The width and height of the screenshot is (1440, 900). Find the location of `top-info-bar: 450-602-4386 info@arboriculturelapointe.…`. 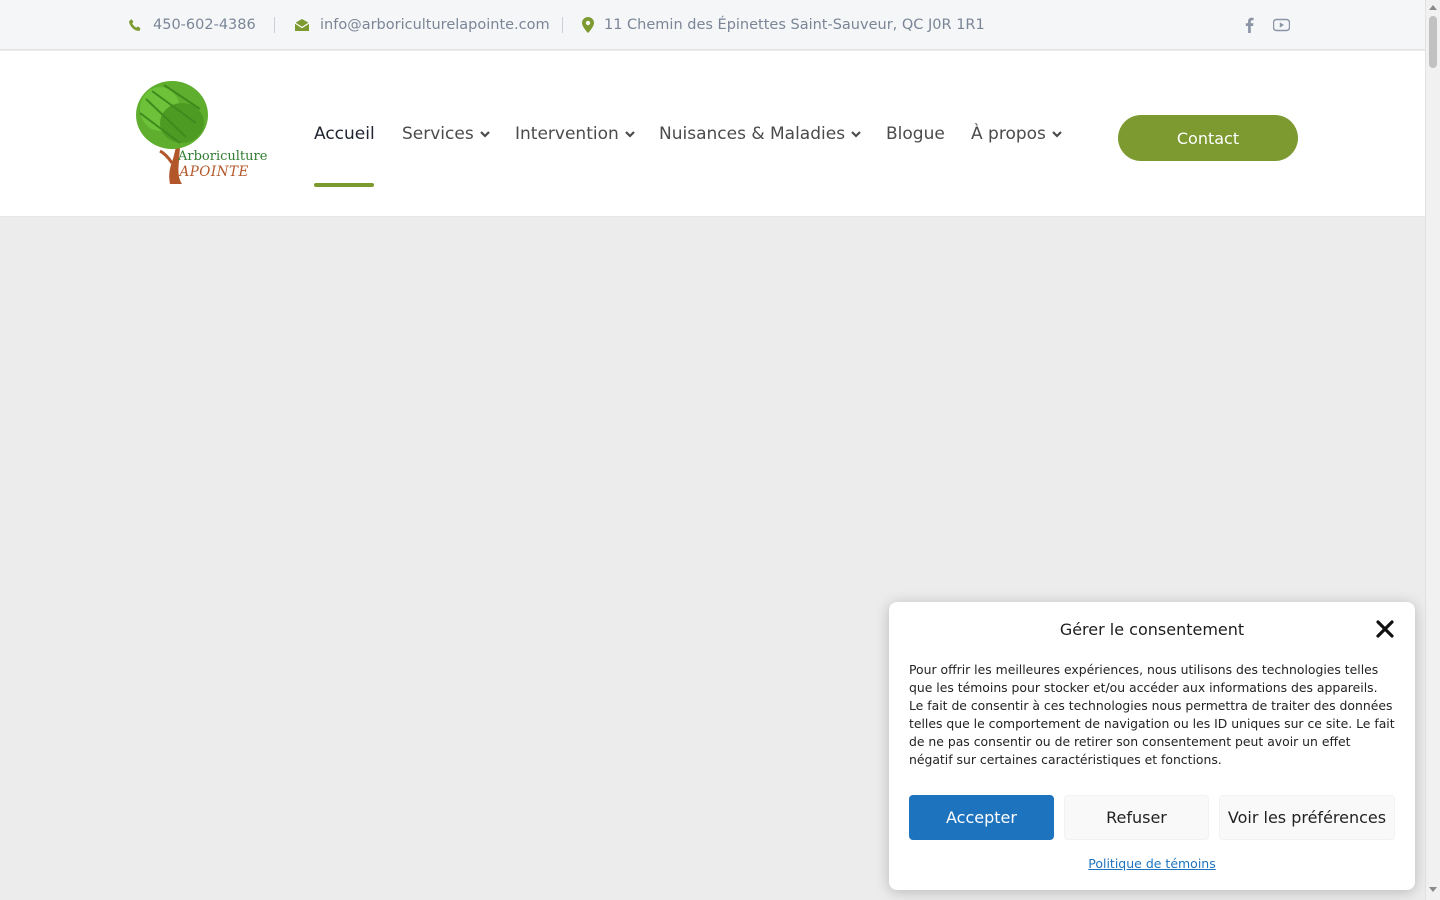

top-info-bar: 450-602-4386 info@arboriculturelapointe.… is located at coordinates (712, 25).